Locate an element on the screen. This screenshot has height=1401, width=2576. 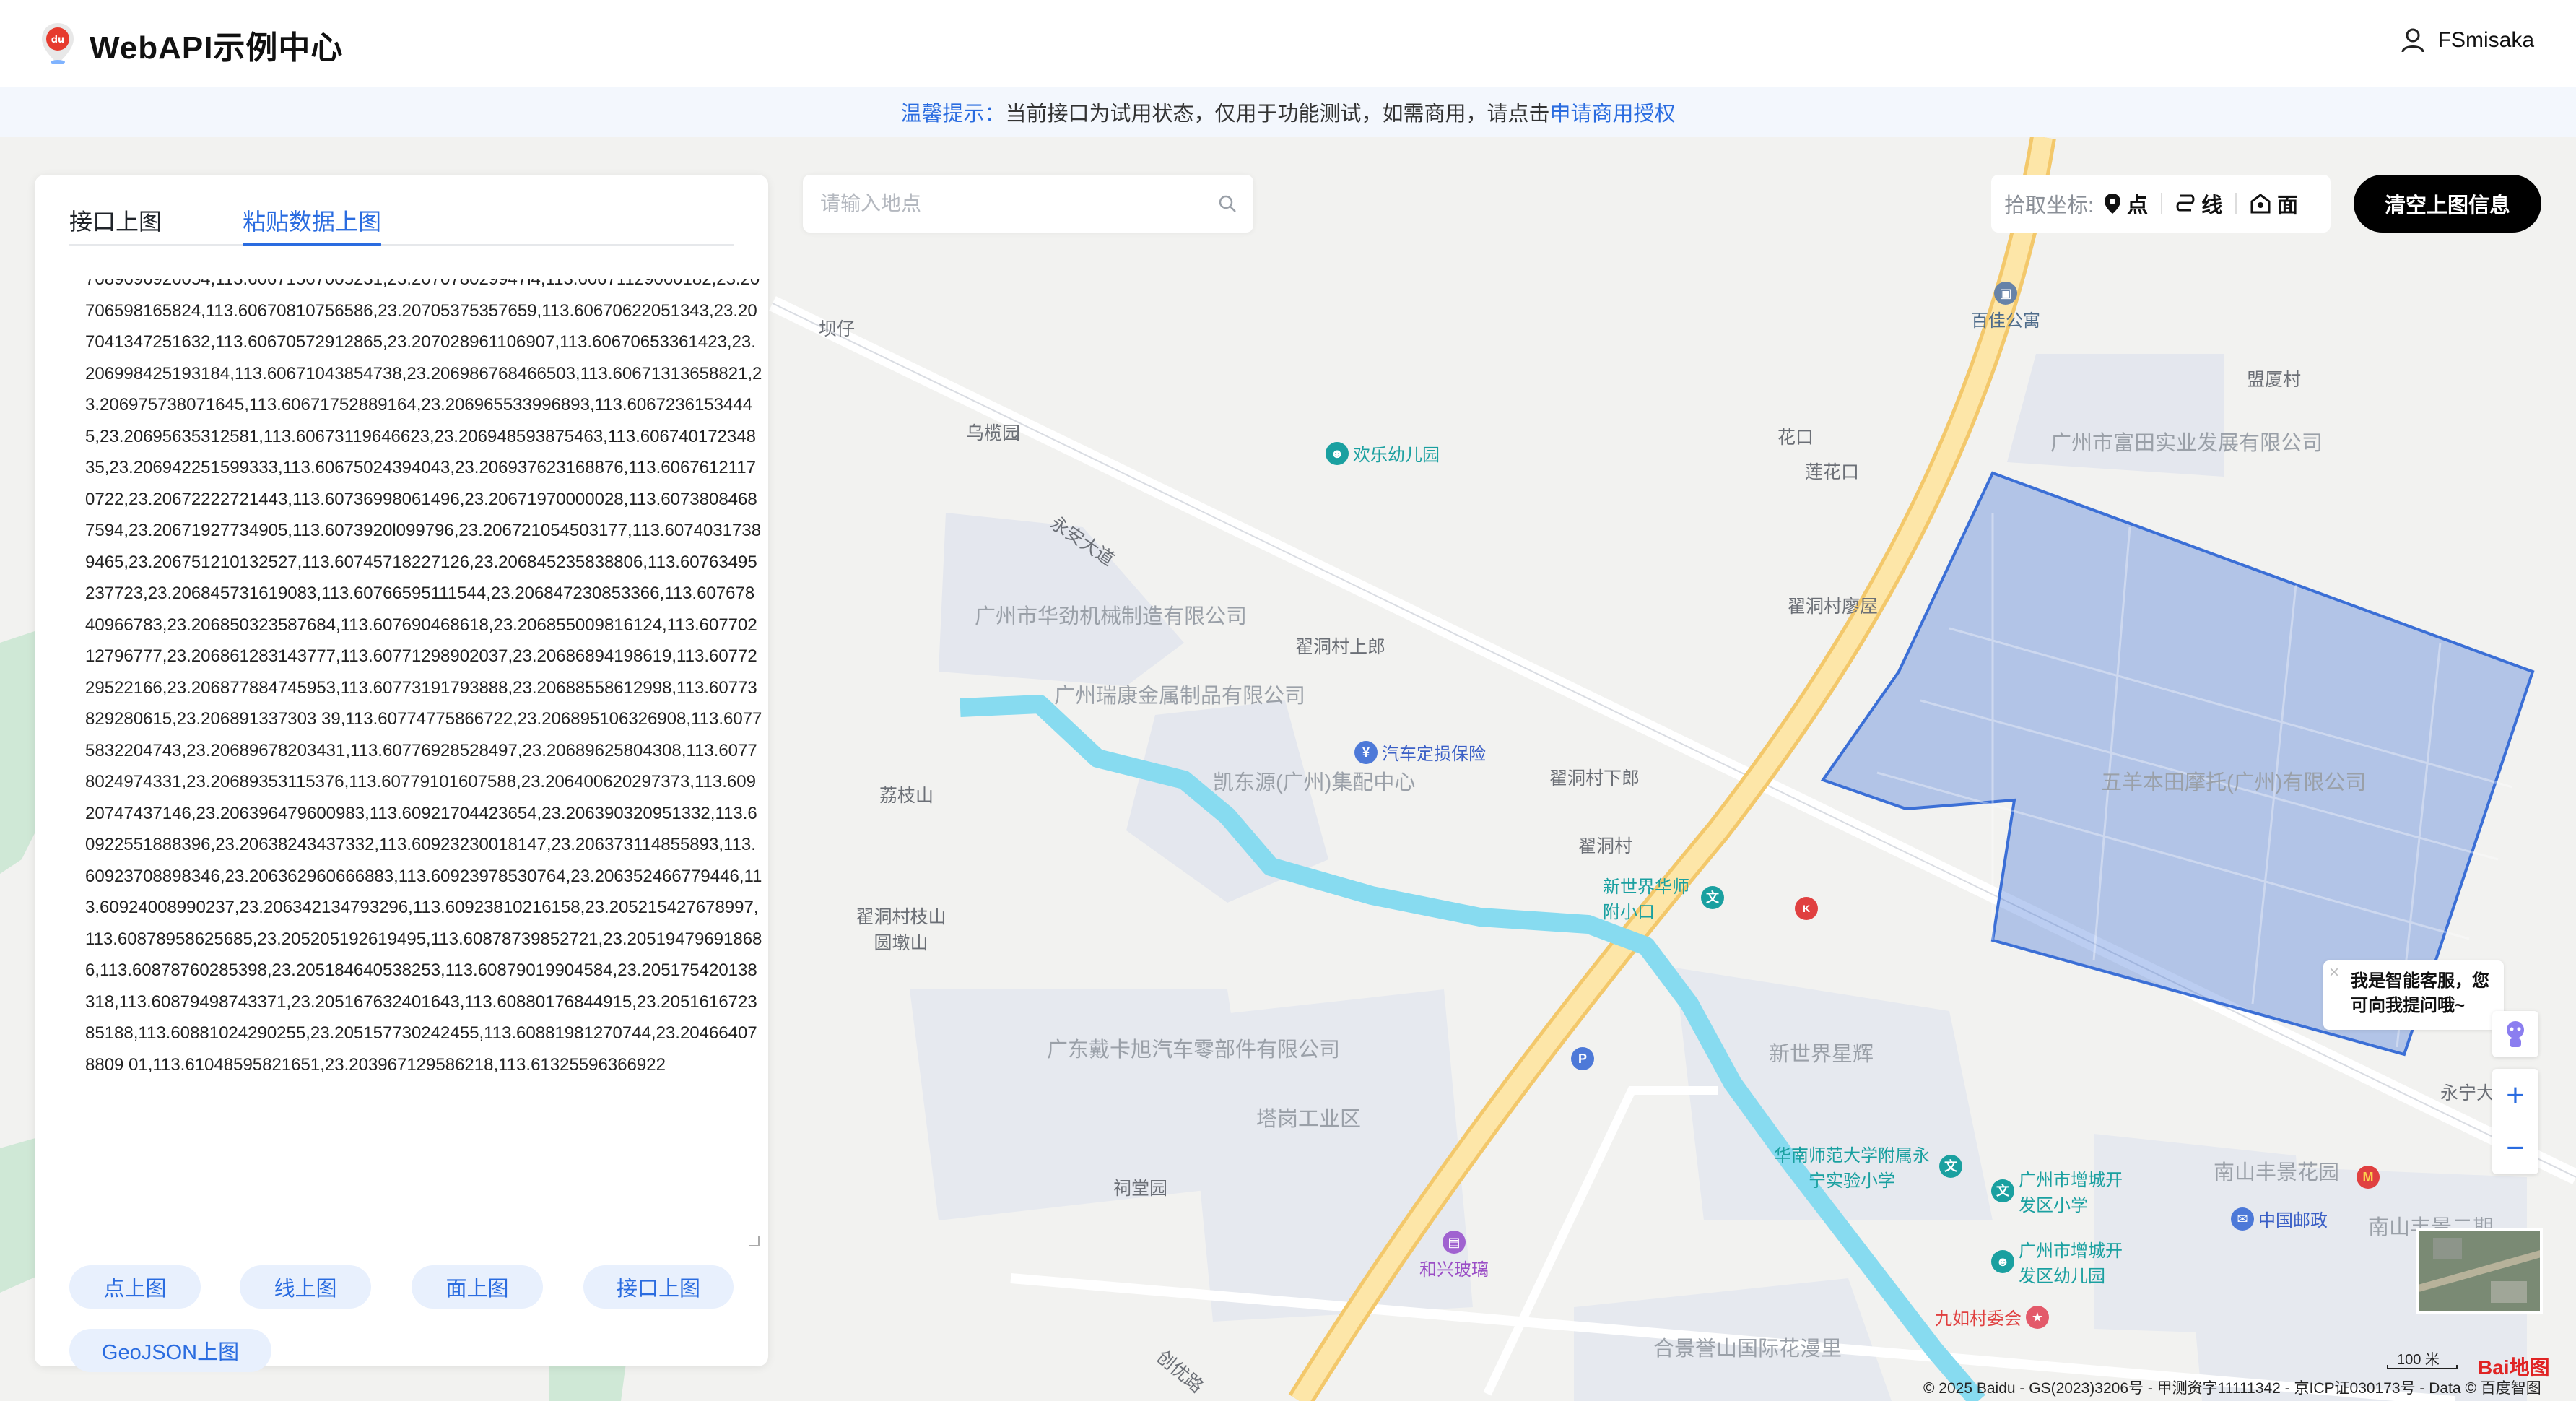
poi-insurance: ¥ 汽车定损保险 is located at coordinates (1420, 752).